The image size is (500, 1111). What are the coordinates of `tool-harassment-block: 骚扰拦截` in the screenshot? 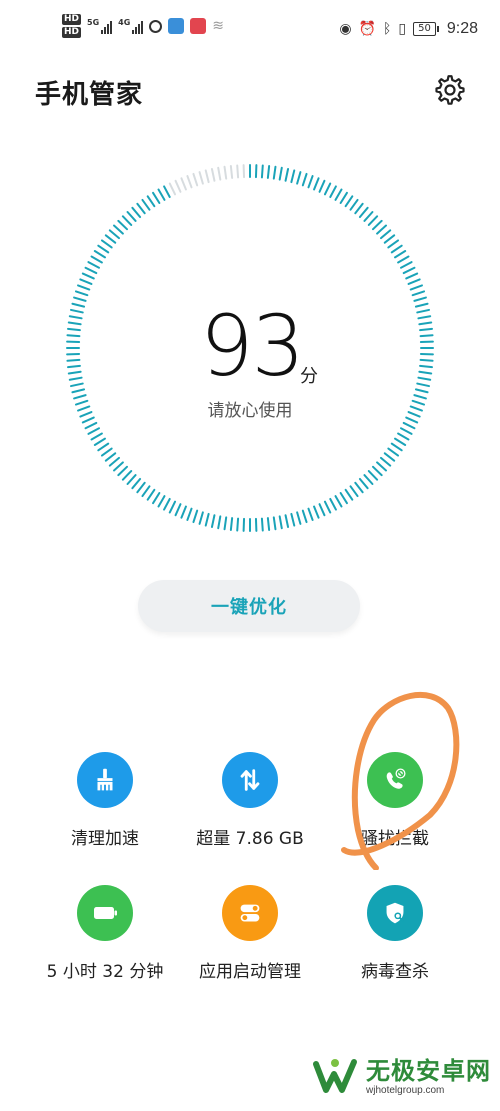 It's located at (395, 800).